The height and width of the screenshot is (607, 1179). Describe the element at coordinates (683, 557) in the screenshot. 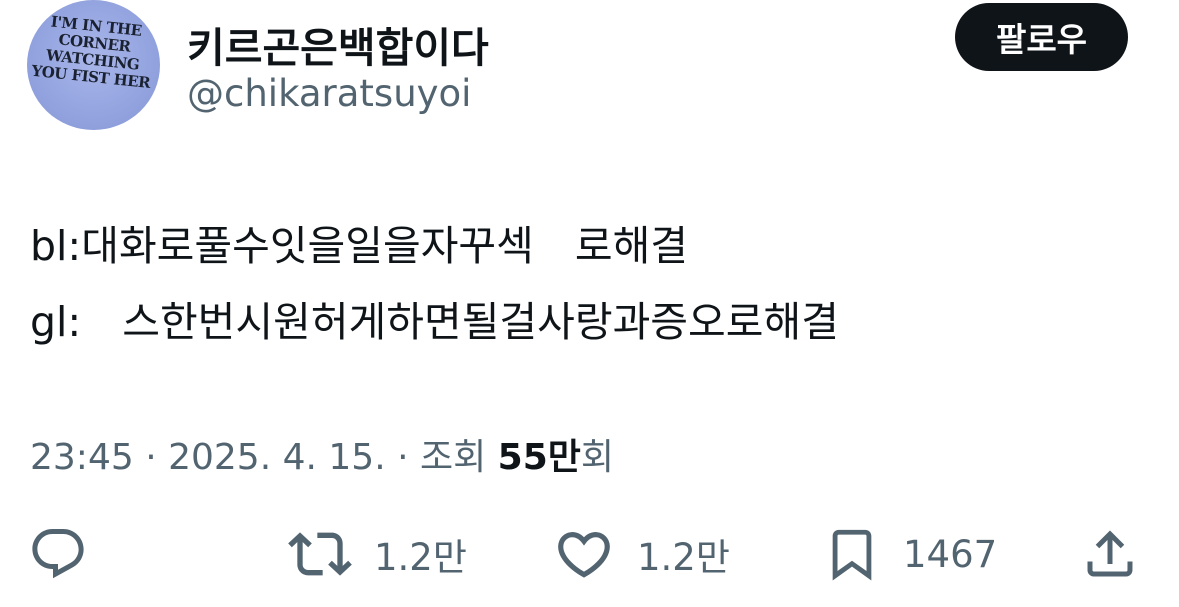

I see `like-count: 1.2만` at that location.